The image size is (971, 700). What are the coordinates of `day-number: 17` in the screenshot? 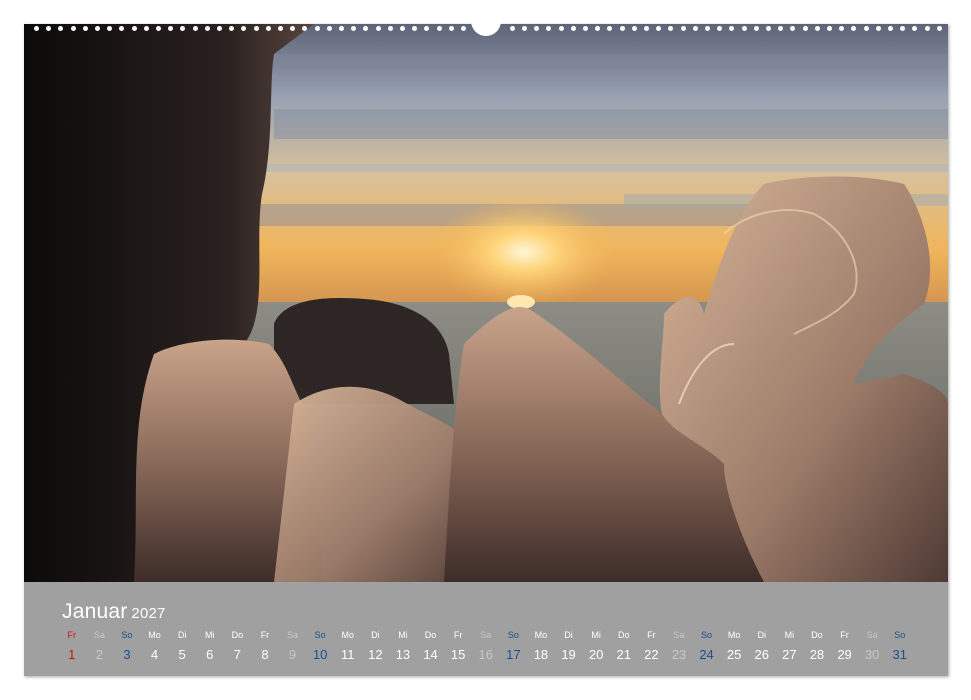 It's located at (513, 654).